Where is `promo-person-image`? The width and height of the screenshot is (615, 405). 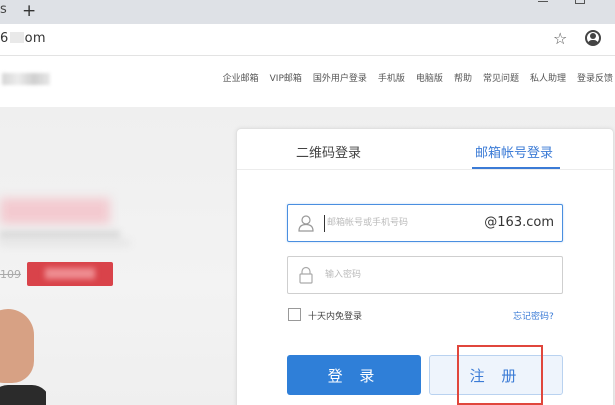 promo-person-image is located at coordinates (23, 357).